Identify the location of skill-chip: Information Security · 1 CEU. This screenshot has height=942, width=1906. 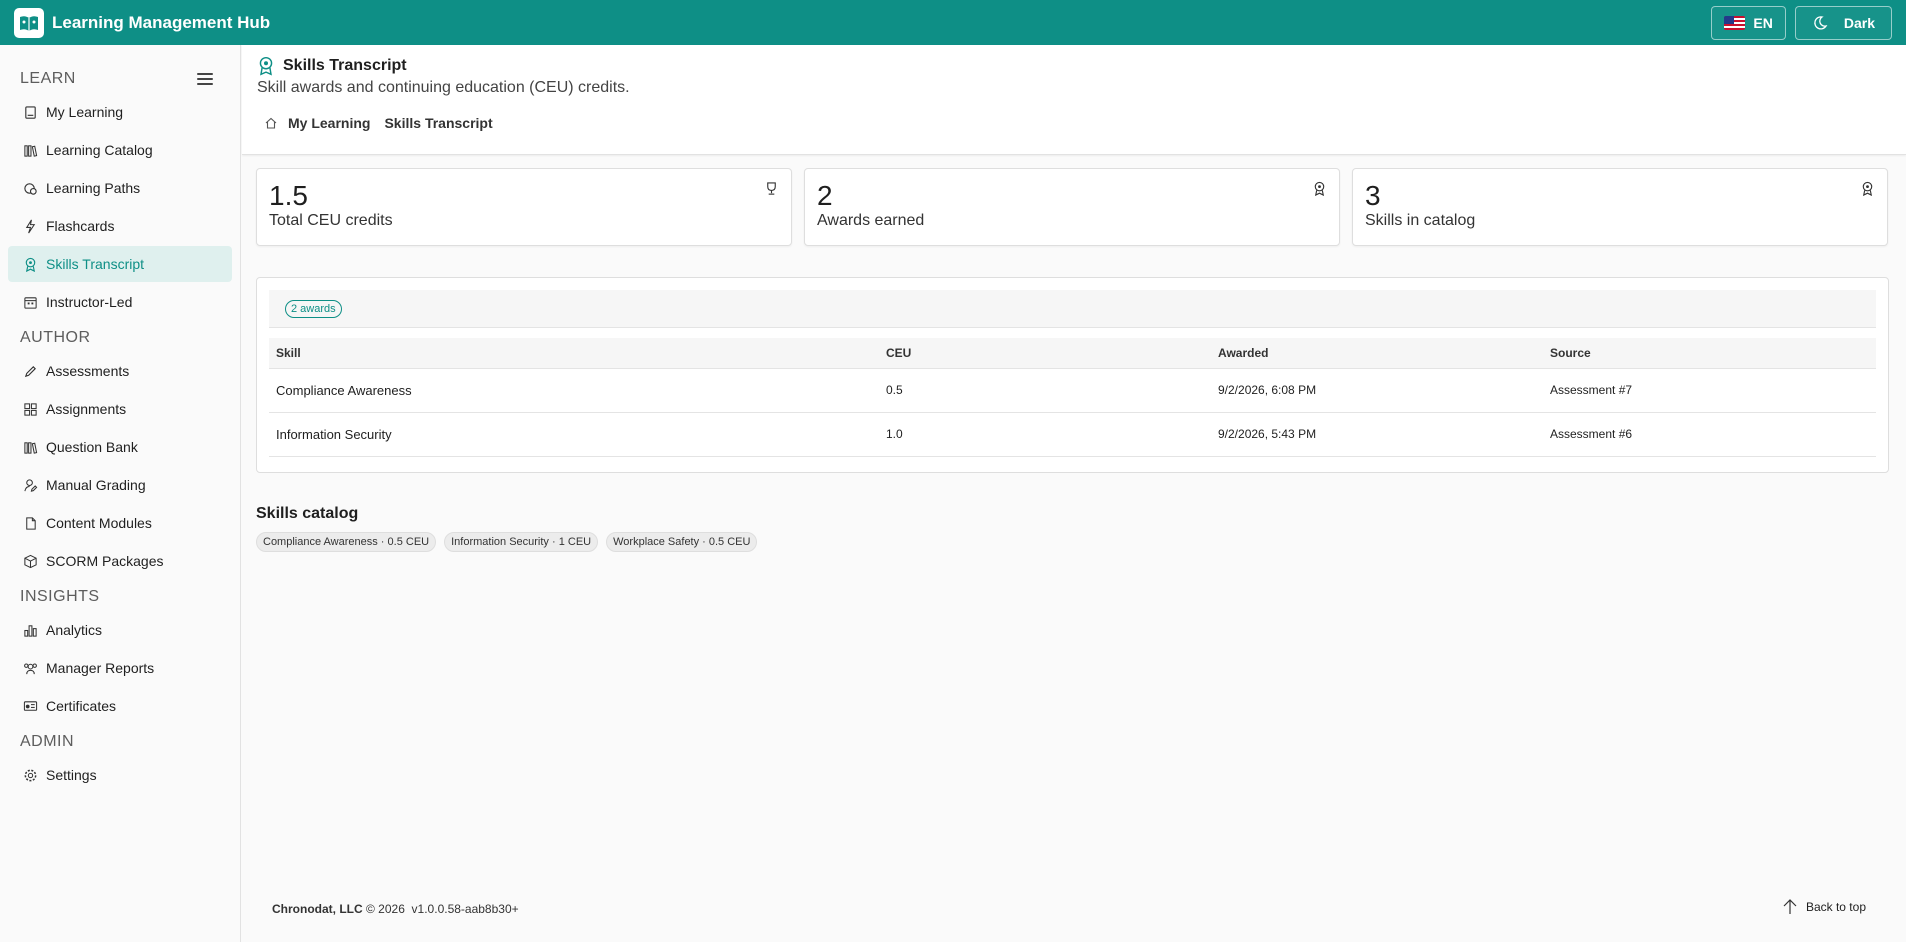
(521, 542).